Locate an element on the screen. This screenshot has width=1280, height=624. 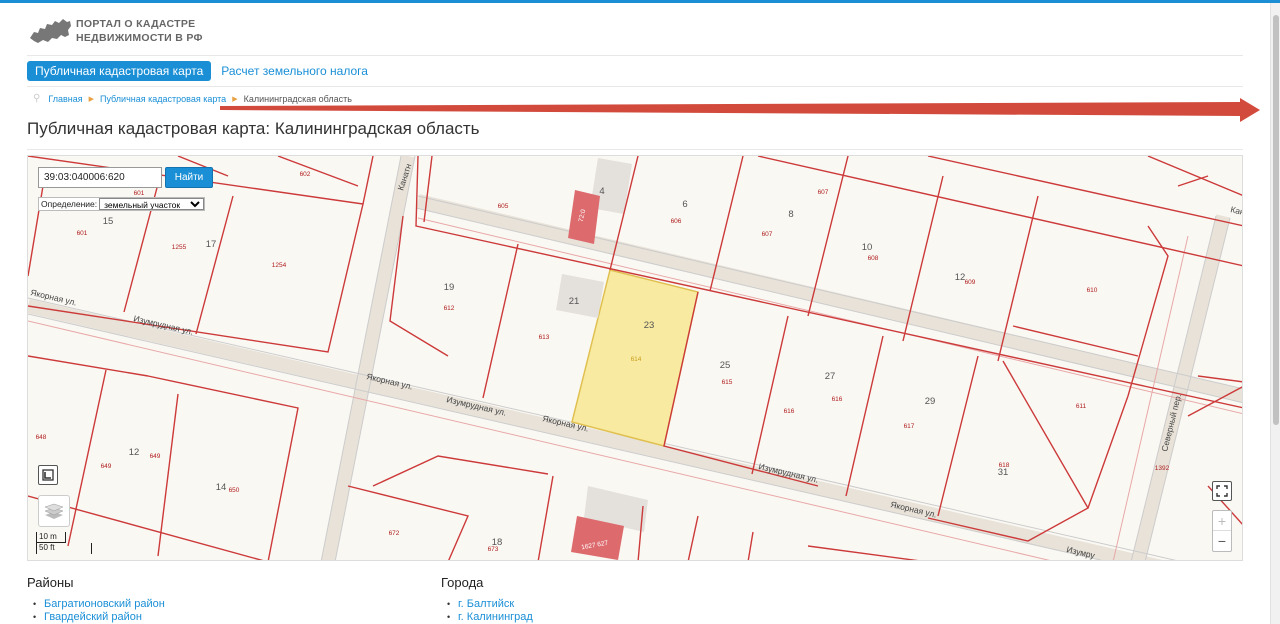
zoom-control: + − is located at coordinates (1222, 531).